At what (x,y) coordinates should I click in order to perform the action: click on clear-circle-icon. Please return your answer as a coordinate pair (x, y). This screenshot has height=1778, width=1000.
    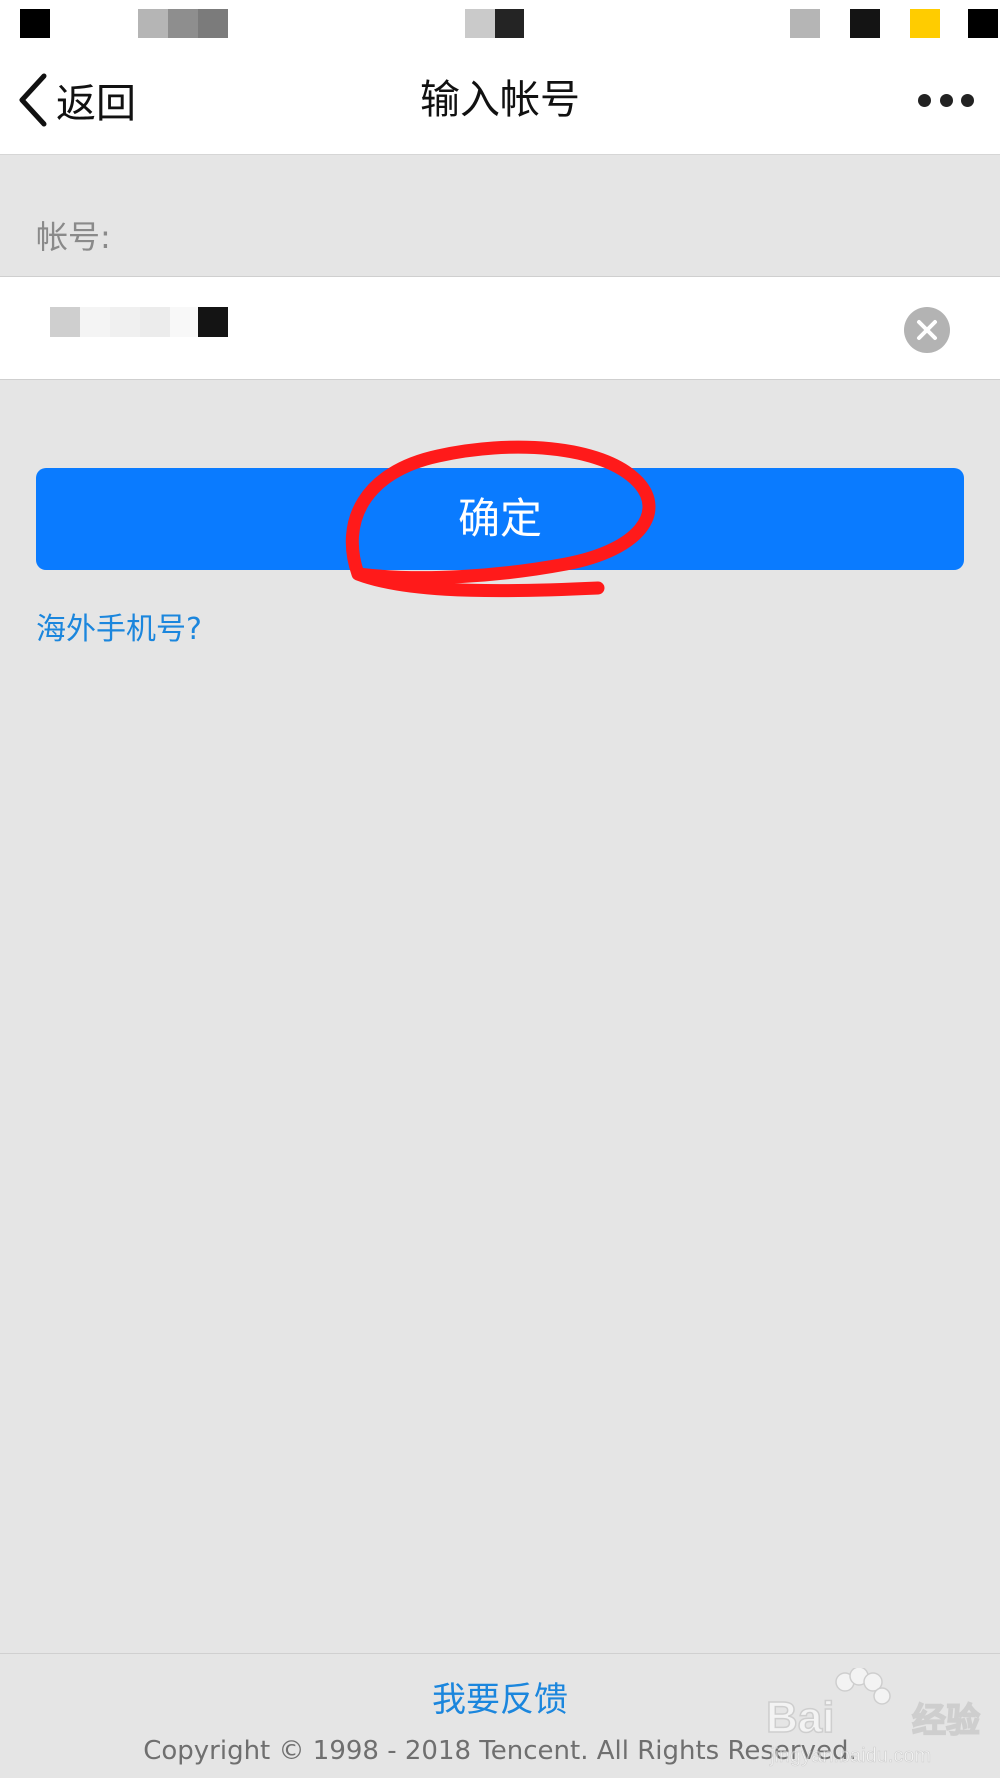
    Looking at the image, I should click on (927, 330).